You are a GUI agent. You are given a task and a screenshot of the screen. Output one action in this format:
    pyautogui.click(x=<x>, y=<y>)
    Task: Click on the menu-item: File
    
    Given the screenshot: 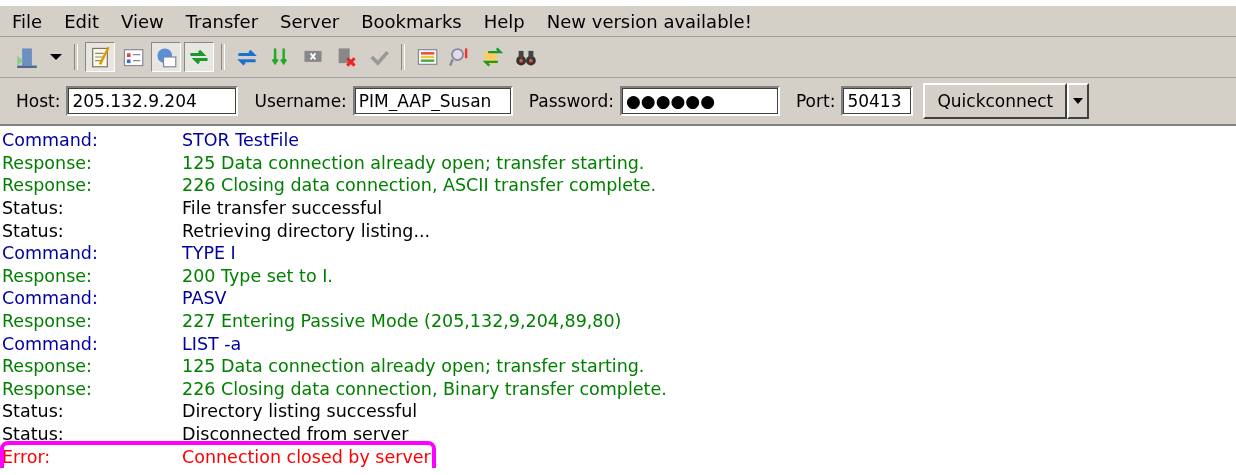 What is the action you would take?
    pyautogui.click(x=28, y=21)
    